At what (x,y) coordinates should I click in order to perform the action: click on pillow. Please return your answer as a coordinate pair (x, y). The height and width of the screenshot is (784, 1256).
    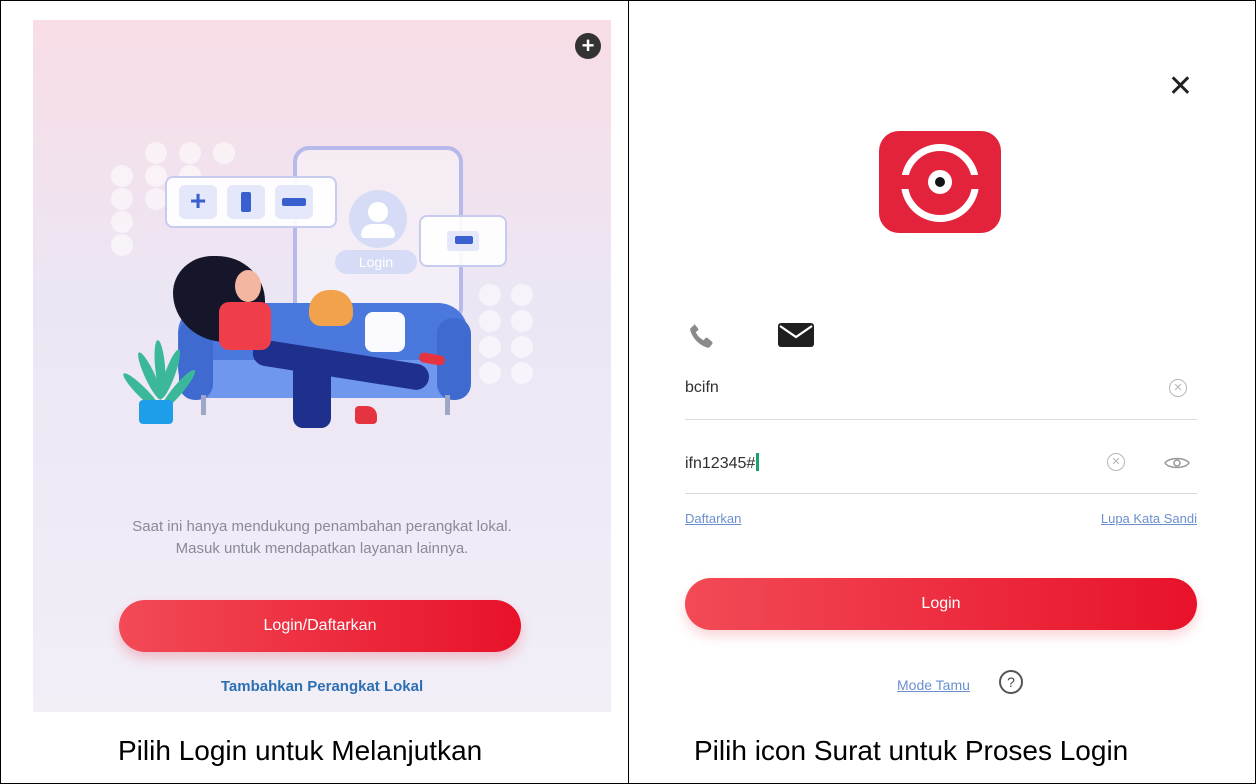
    Looking at the image, I should click on (385, 332).